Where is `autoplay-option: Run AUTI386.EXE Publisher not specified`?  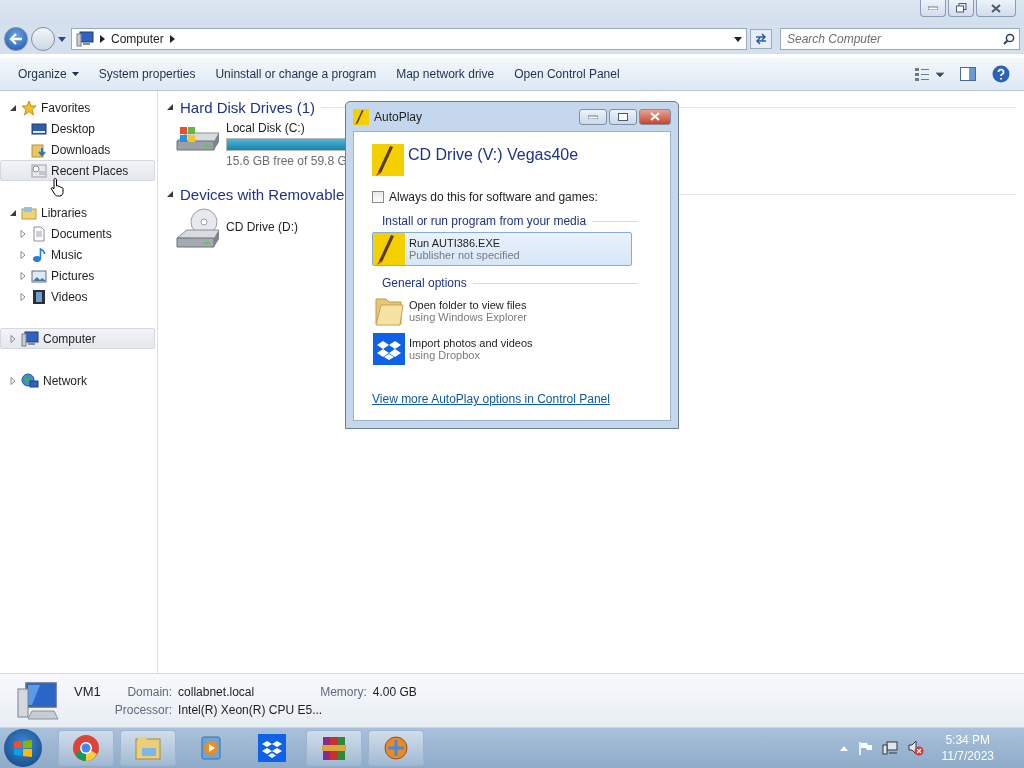
autoplay-option: Run AUTI386.EXE Publisher not specified is located at coordinates (502, 249).